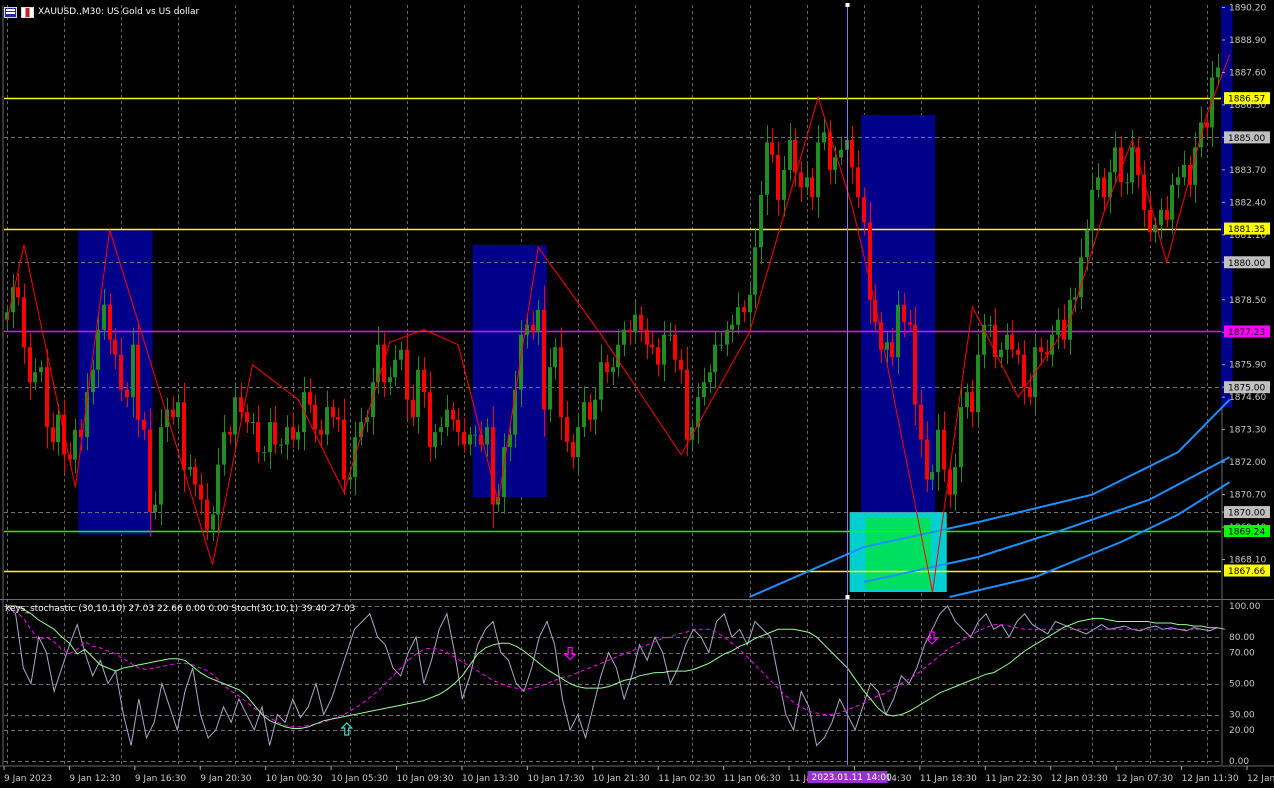 The width and height of the screenshot is (1274, 788). I want to click on time-tick-label: 12 Jan 15:30, so click(1260, 779).